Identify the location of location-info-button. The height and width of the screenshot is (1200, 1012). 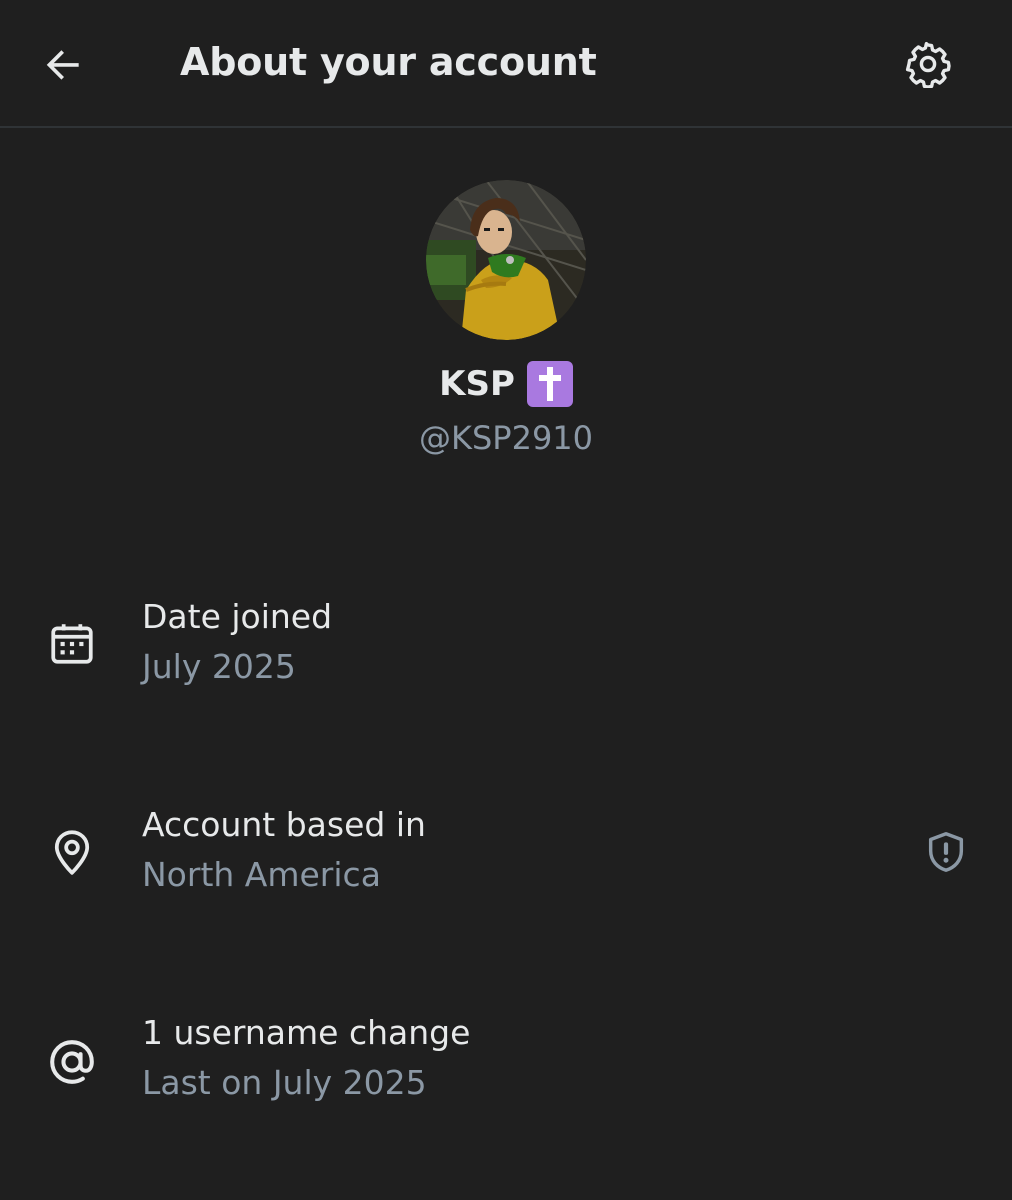
(946, 852).